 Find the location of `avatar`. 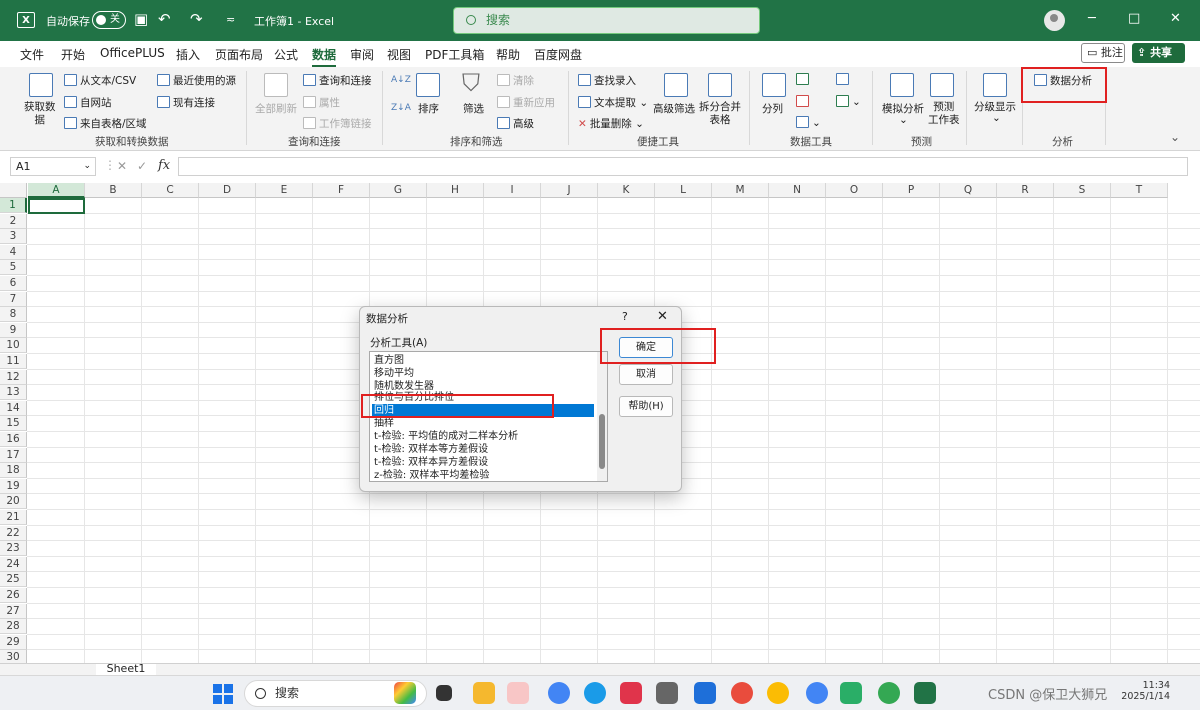

avatar is located at coordinates (1054, 20).